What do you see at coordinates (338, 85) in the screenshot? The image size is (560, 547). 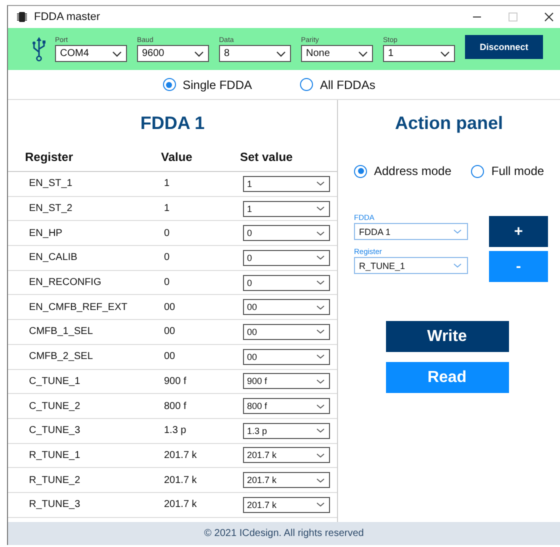 I see `radio-option: All FDDAs` at bounding box center [338, 85].